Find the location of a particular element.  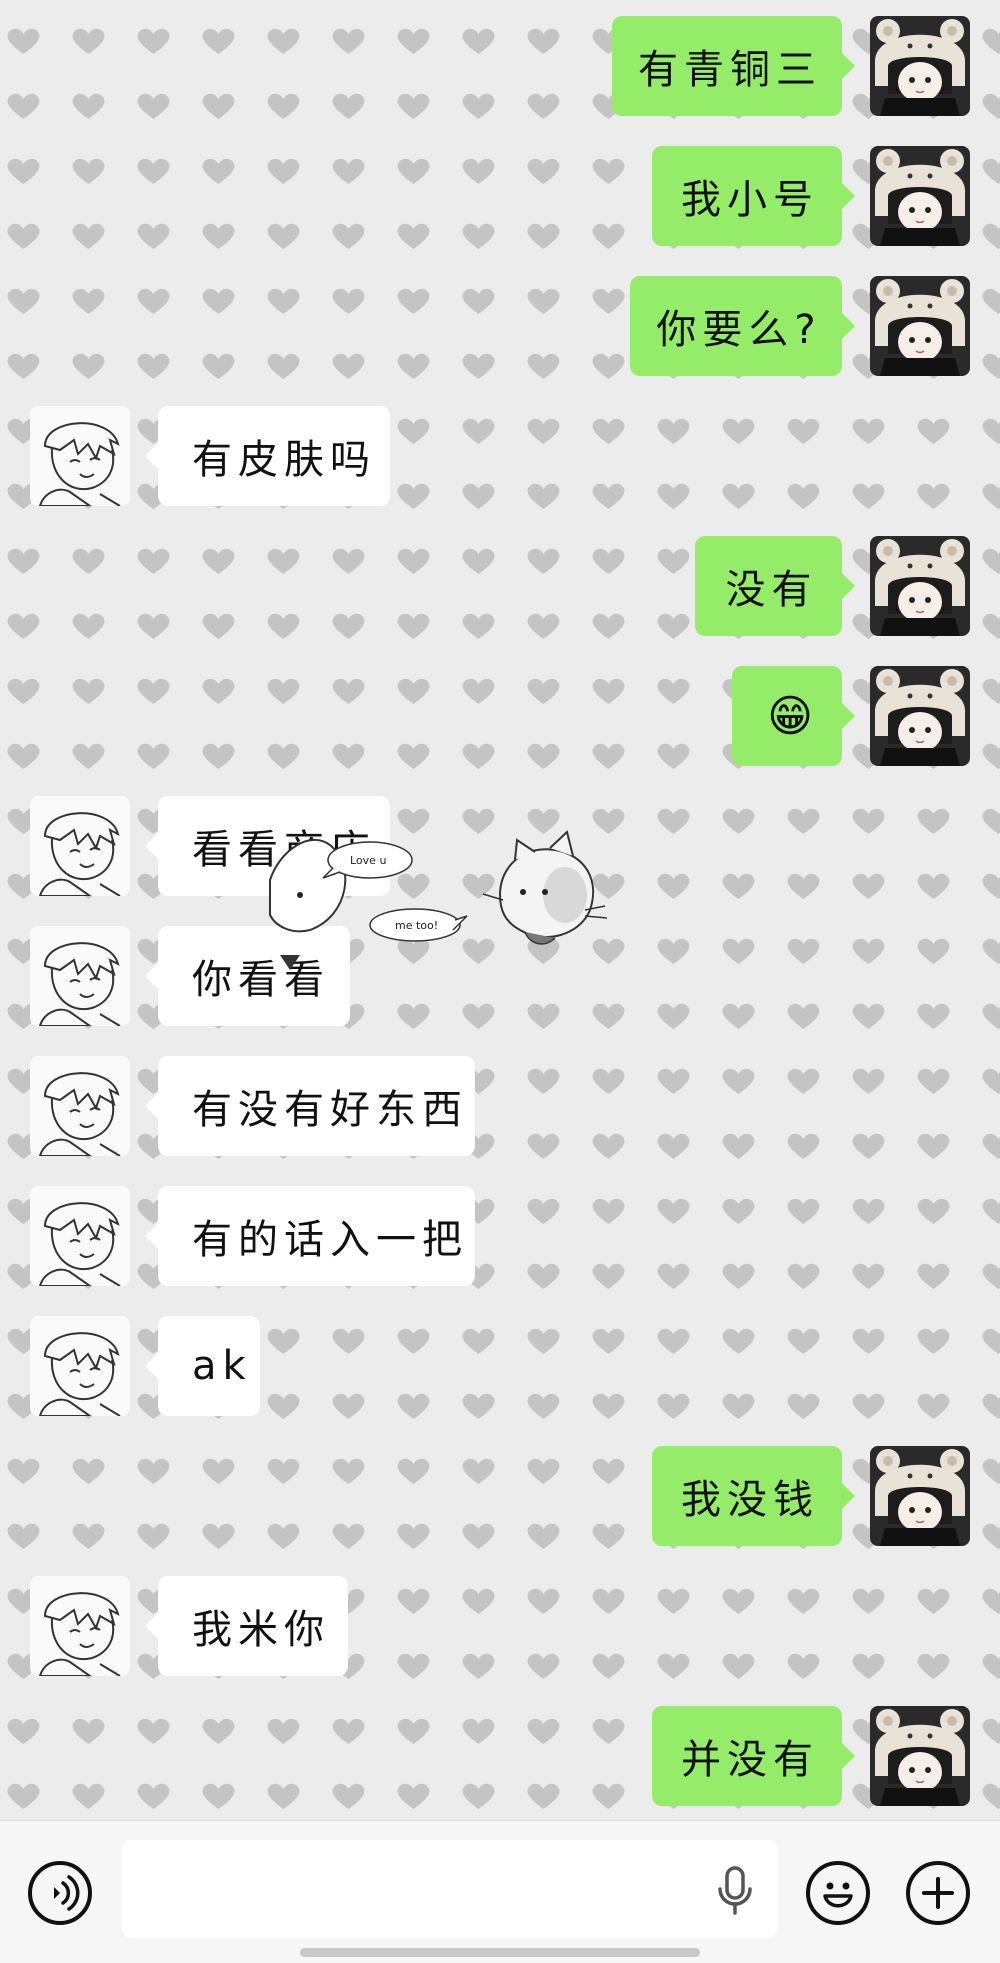

voice-button is located at coordinates (60, 1893).